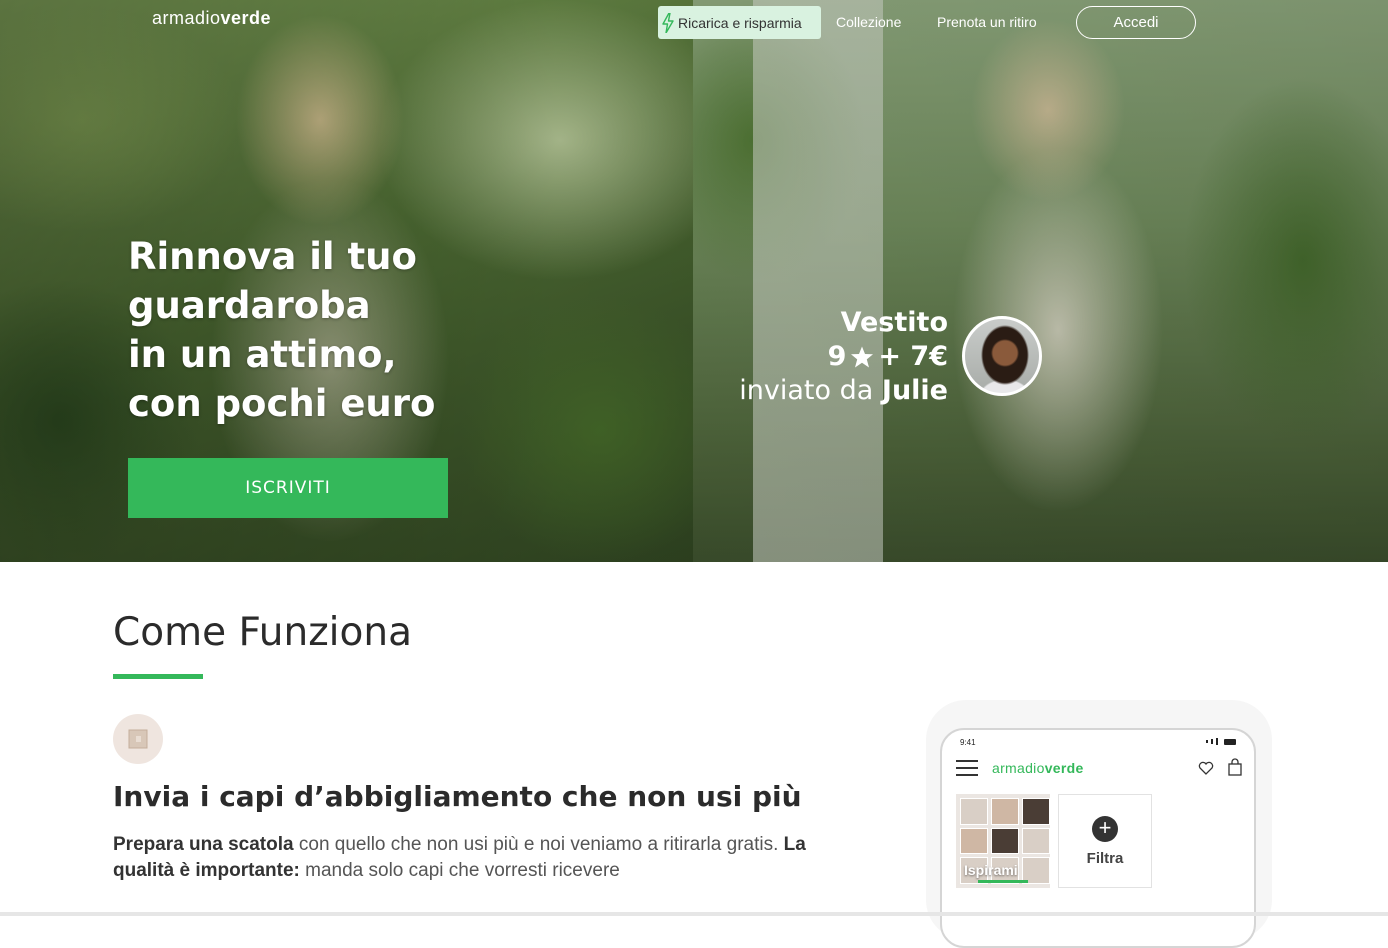 This screenshot has width=1388, height=948. Describe the element at coordinates (1136, 22) in the screenshot. I see `login-button: Accedi` at that location.